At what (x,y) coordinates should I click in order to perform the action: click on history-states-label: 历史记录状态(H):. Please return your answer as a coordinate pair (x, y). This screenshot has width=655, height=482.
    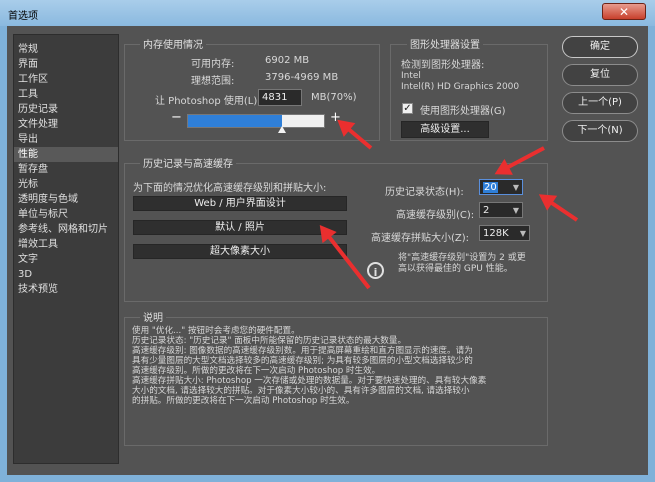
    Looking at the image, I should click on (424, 192).